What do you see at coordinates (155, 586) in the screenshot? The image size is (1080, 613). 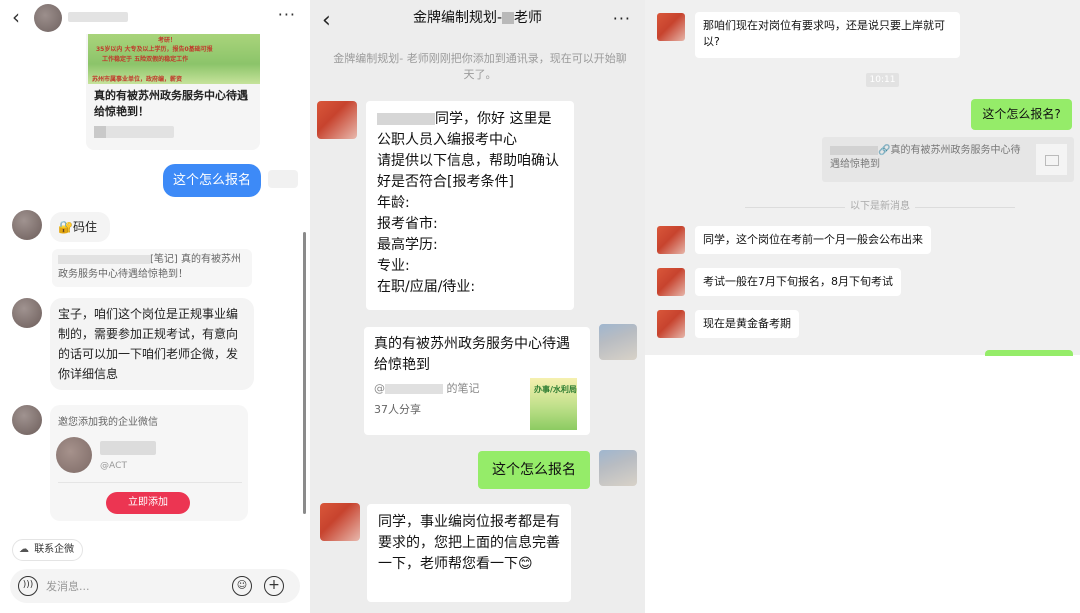 I see `message-input-bar: ))) 发消息... ☺ +` at bounding box center [155, 586].